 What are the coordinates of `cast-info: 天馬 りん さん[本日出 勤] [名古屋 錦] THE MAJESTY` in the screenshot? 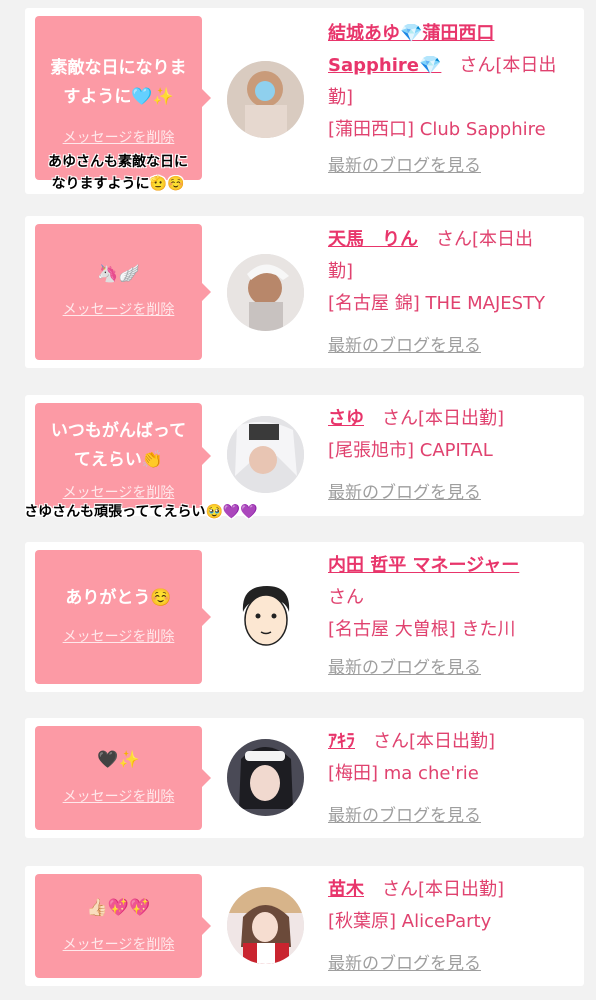 It's located at (453, 272).